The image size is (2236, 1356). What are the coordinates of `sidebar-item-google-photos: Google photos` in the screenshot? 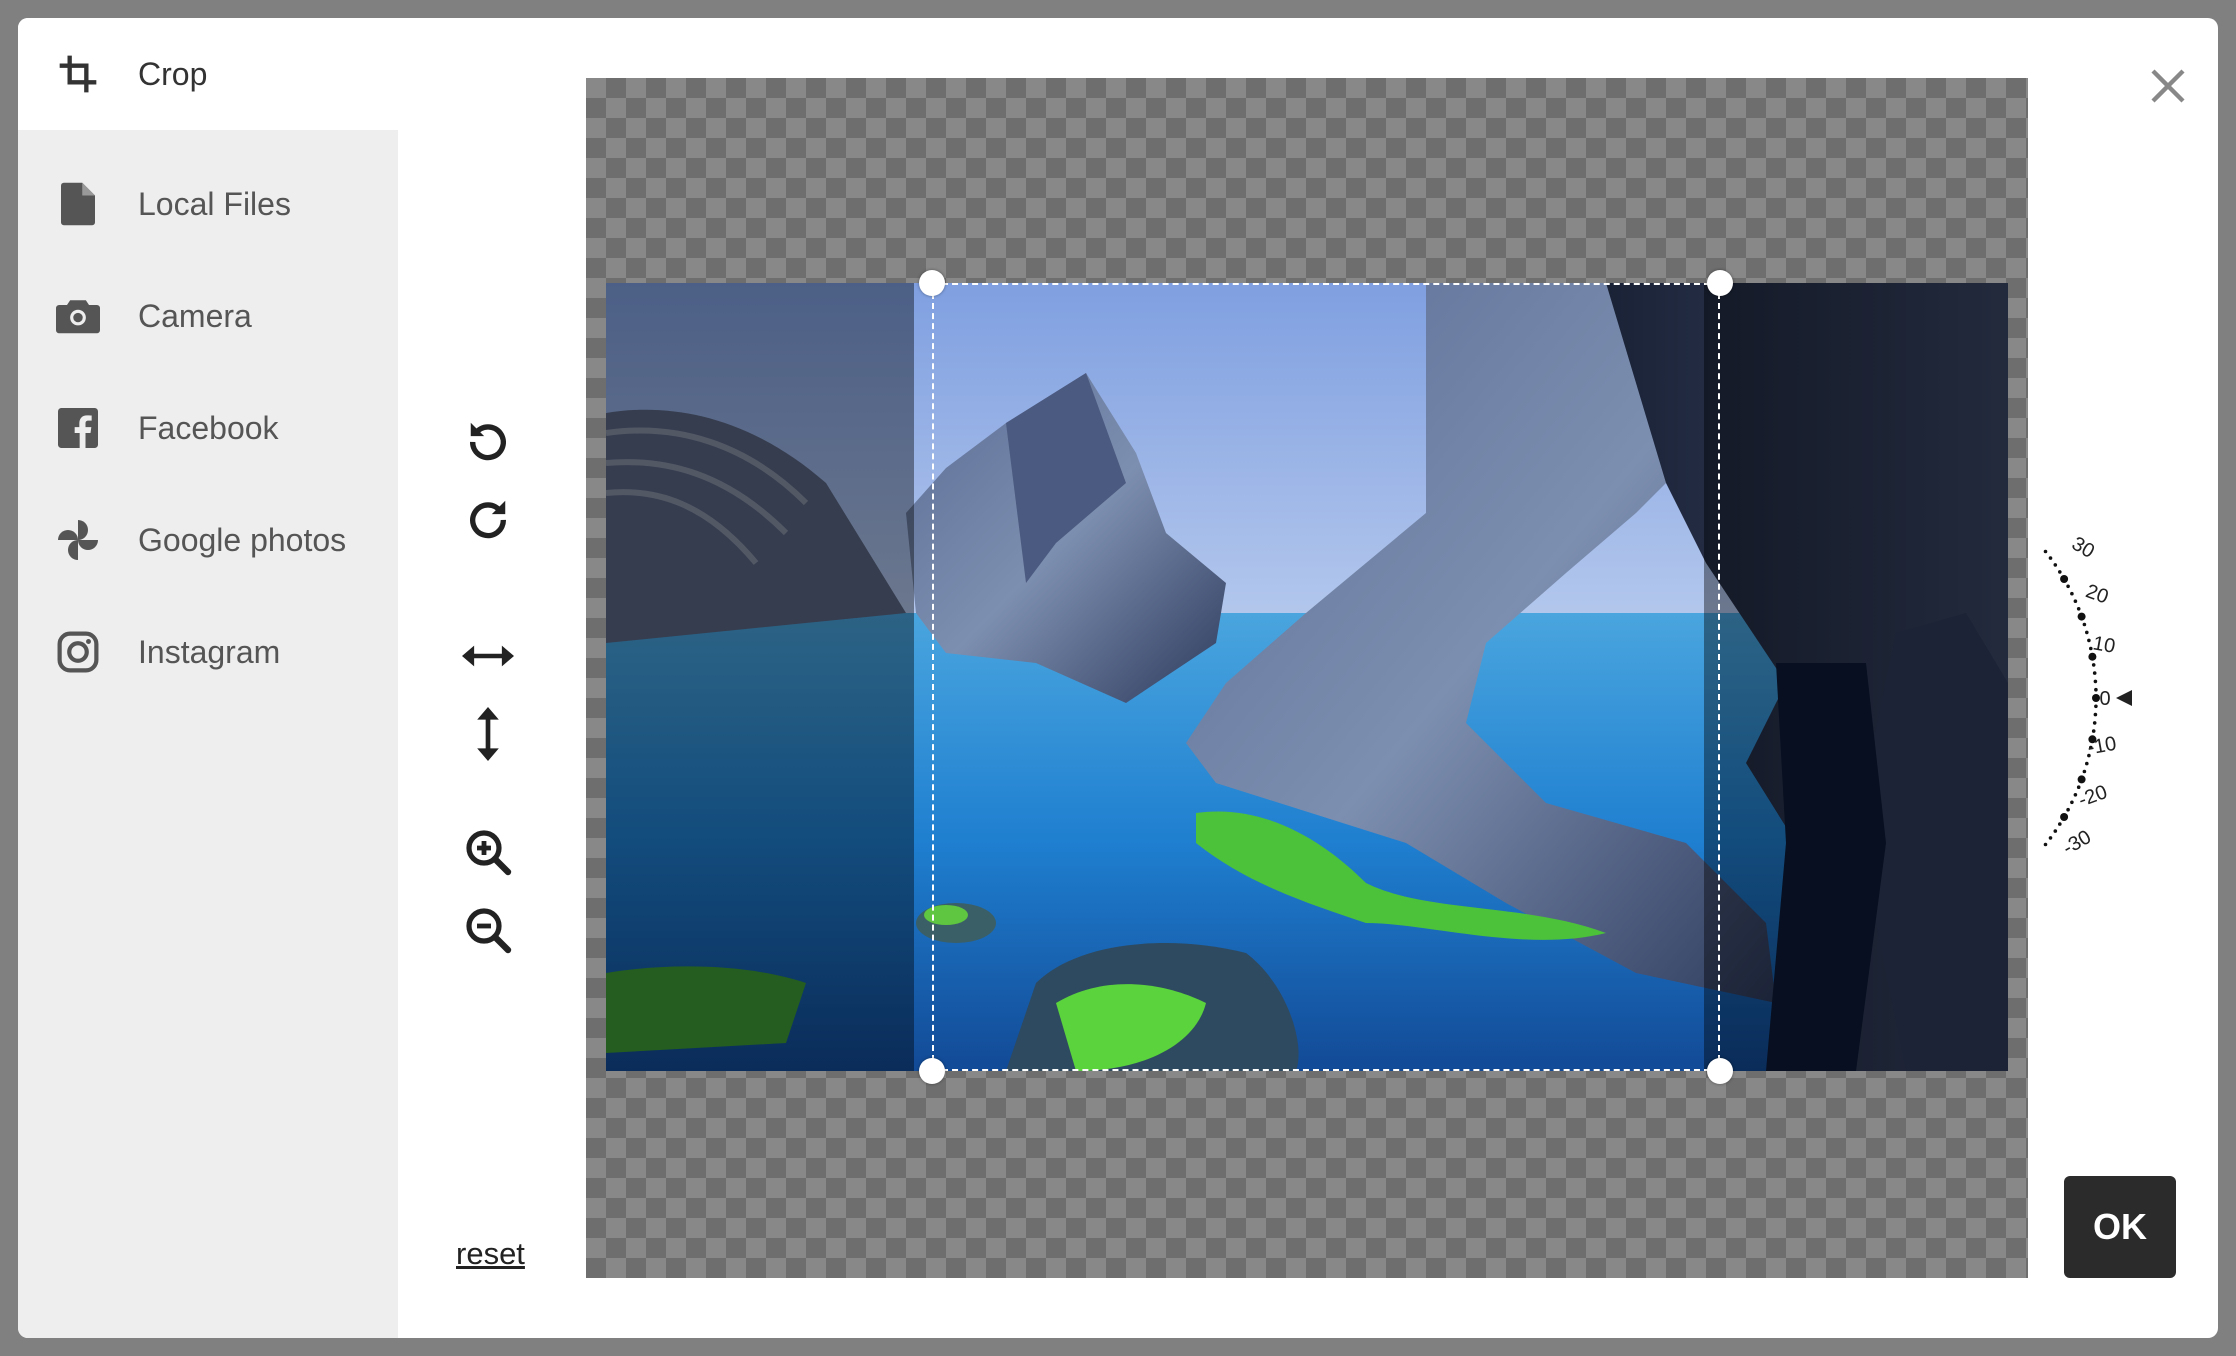 It's located at (208, 540).